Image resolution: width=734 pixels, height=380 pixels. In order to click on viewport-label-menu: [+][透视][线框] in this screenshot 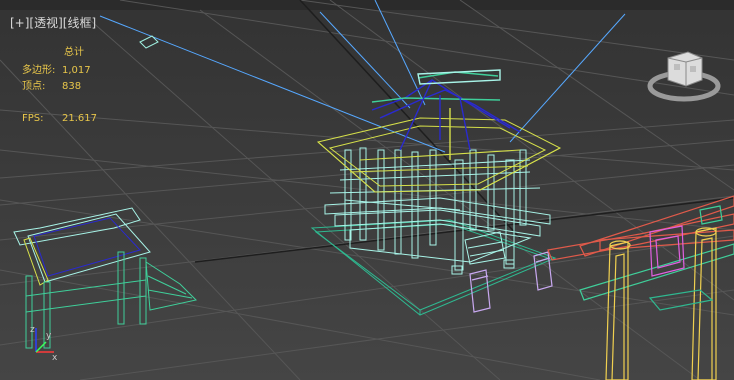, I will do `click(53, 22)`.